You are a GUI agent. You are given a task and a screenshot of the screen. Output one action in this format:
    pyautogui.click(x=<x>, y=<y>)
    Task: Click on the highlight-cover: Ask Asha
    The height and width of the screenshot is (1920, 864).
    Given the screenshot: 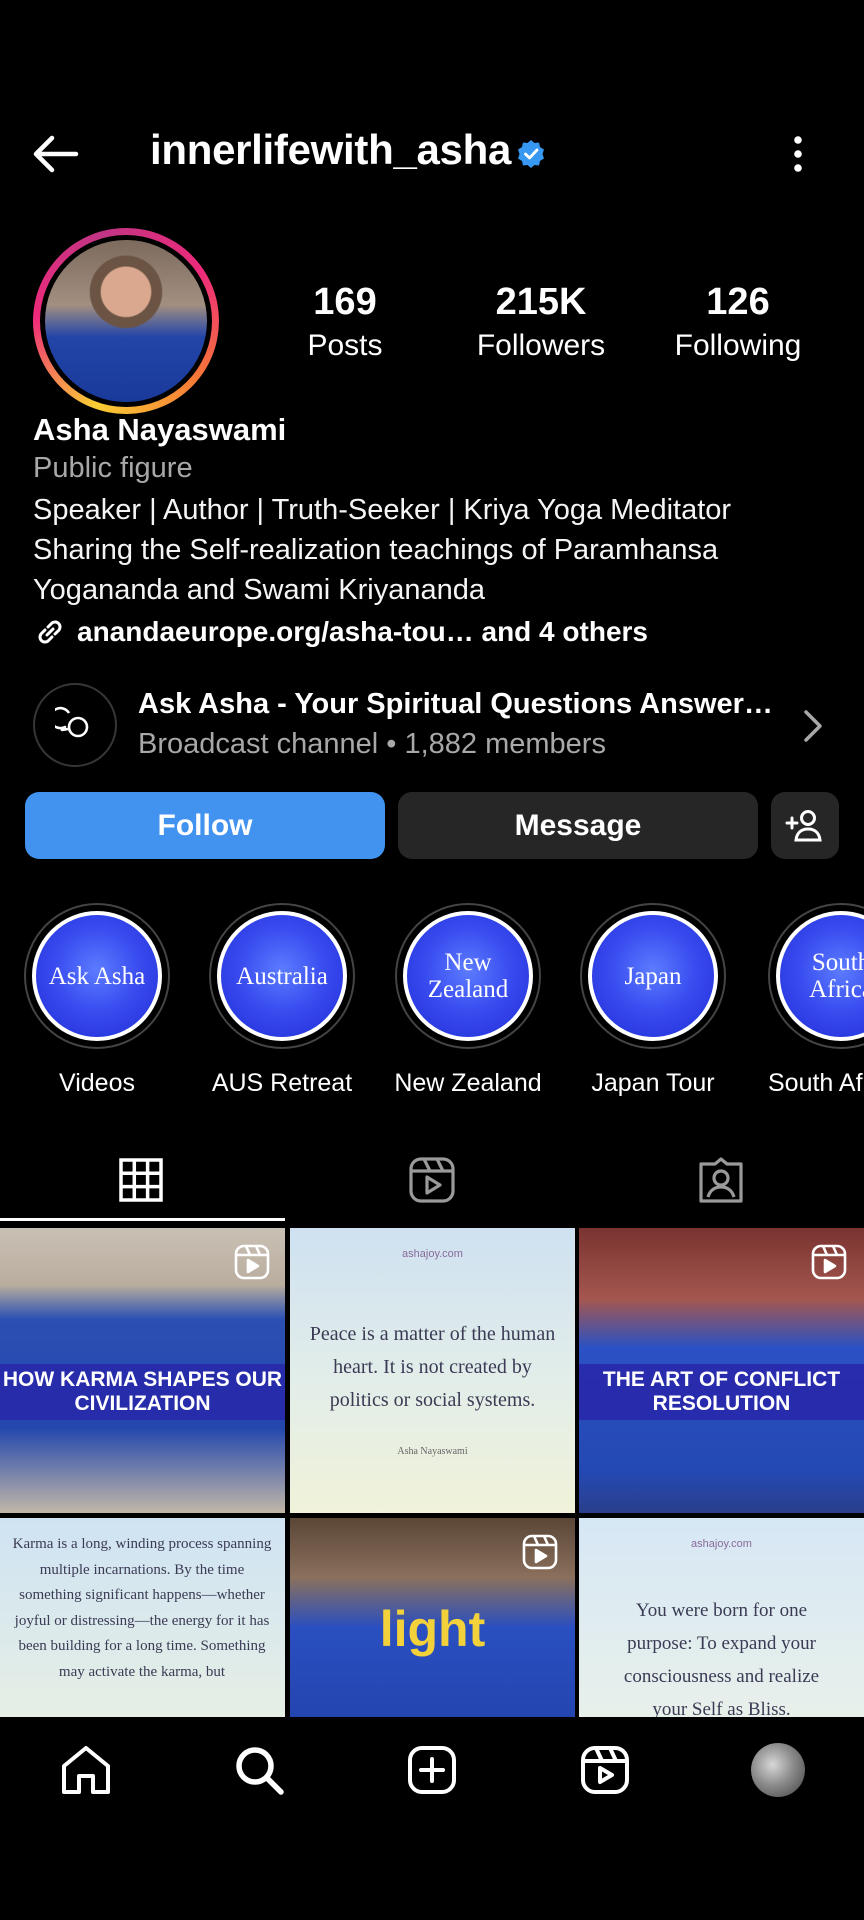 What is the action you would take?
    pyautogui.click(x=97, y=976)
    